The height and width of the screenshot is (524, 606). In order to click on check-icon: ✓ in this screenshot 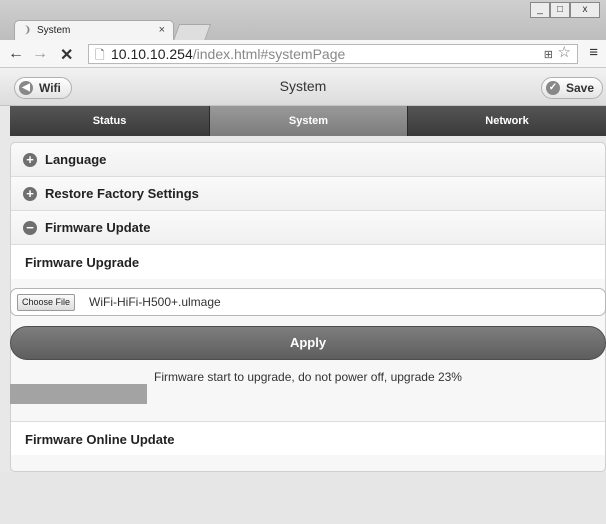, I will do `click(553, 88)`.